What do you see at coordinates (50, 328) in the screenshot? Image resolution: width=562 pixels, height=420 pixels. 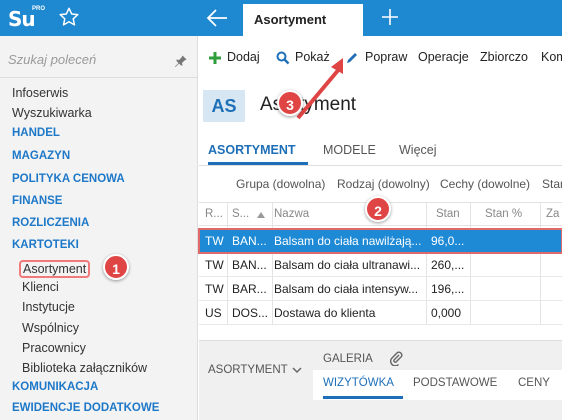 I see `sidebar-item: Wspólnicy` at bounding box center [50, 328].